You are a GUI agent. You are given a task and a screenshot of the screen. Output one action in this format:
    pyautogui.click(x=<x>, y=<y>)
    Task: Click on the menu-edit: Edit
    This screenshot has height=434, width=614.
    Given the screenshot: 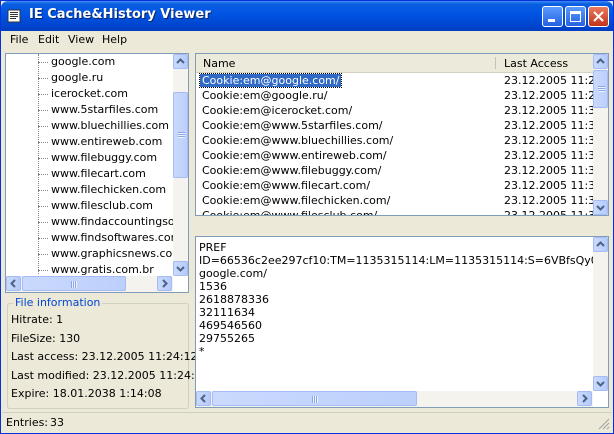 What is the action you would take?
    pyautogui.click(x=48, y=39)
    